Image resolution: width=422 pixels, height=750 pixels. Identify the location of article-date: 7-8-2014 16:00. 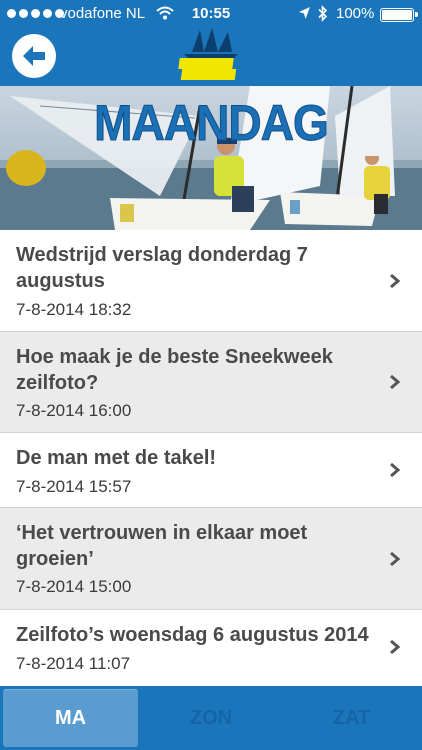
(74, 410).